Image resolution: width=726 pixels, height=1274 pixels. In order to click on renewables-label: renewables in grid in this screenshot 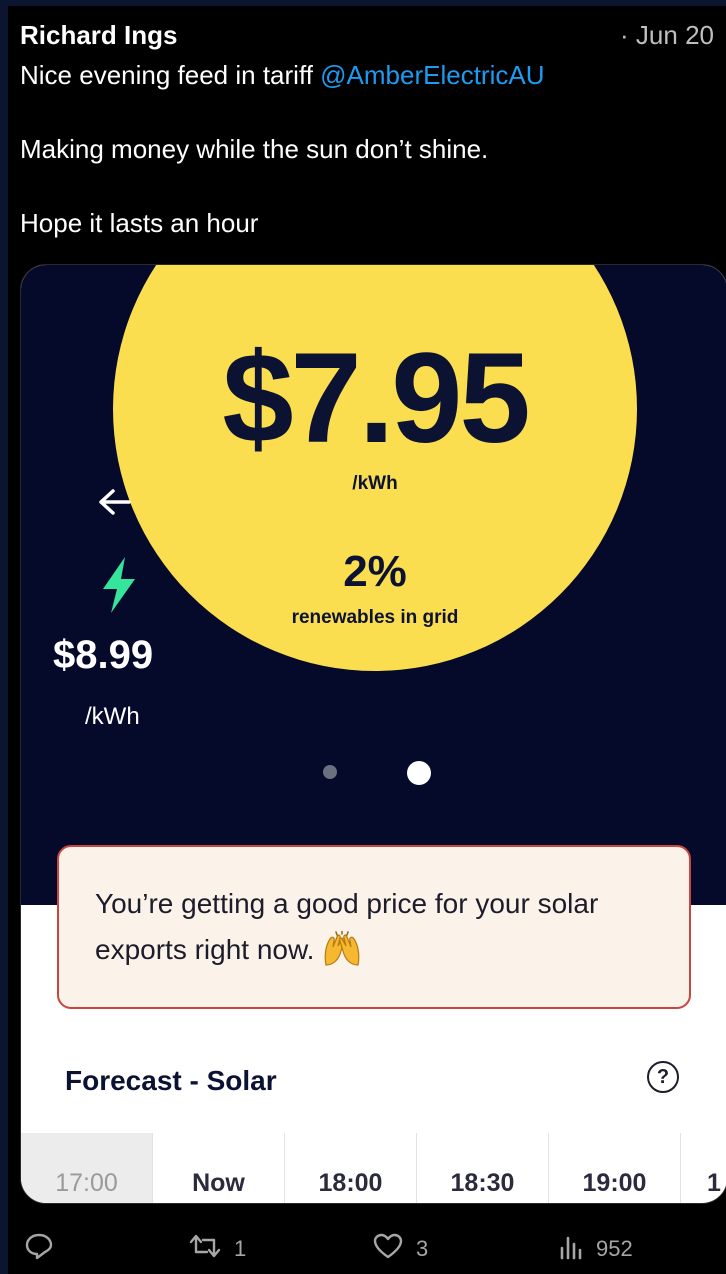, I will do `click(375, 617)`.